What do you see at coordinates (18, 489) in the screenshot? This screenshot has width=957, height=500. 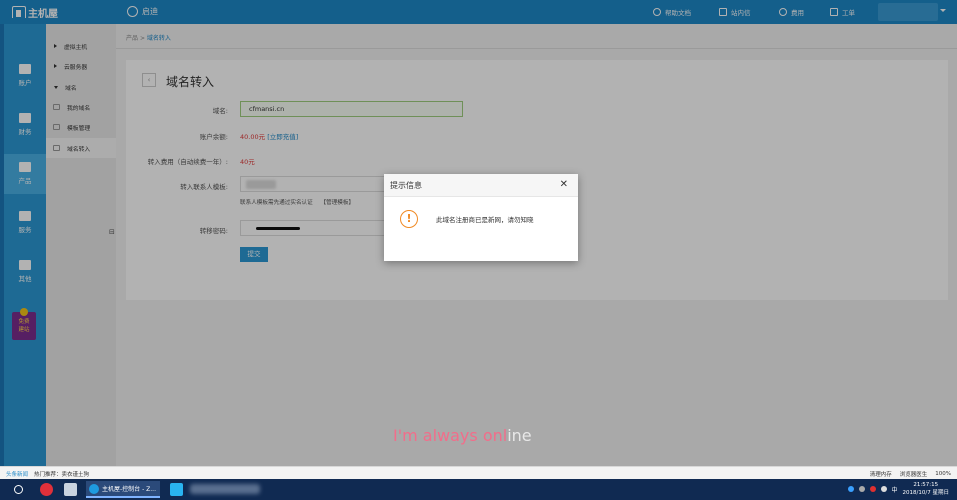 I see `search-icon` at bounding box center [18, 489].